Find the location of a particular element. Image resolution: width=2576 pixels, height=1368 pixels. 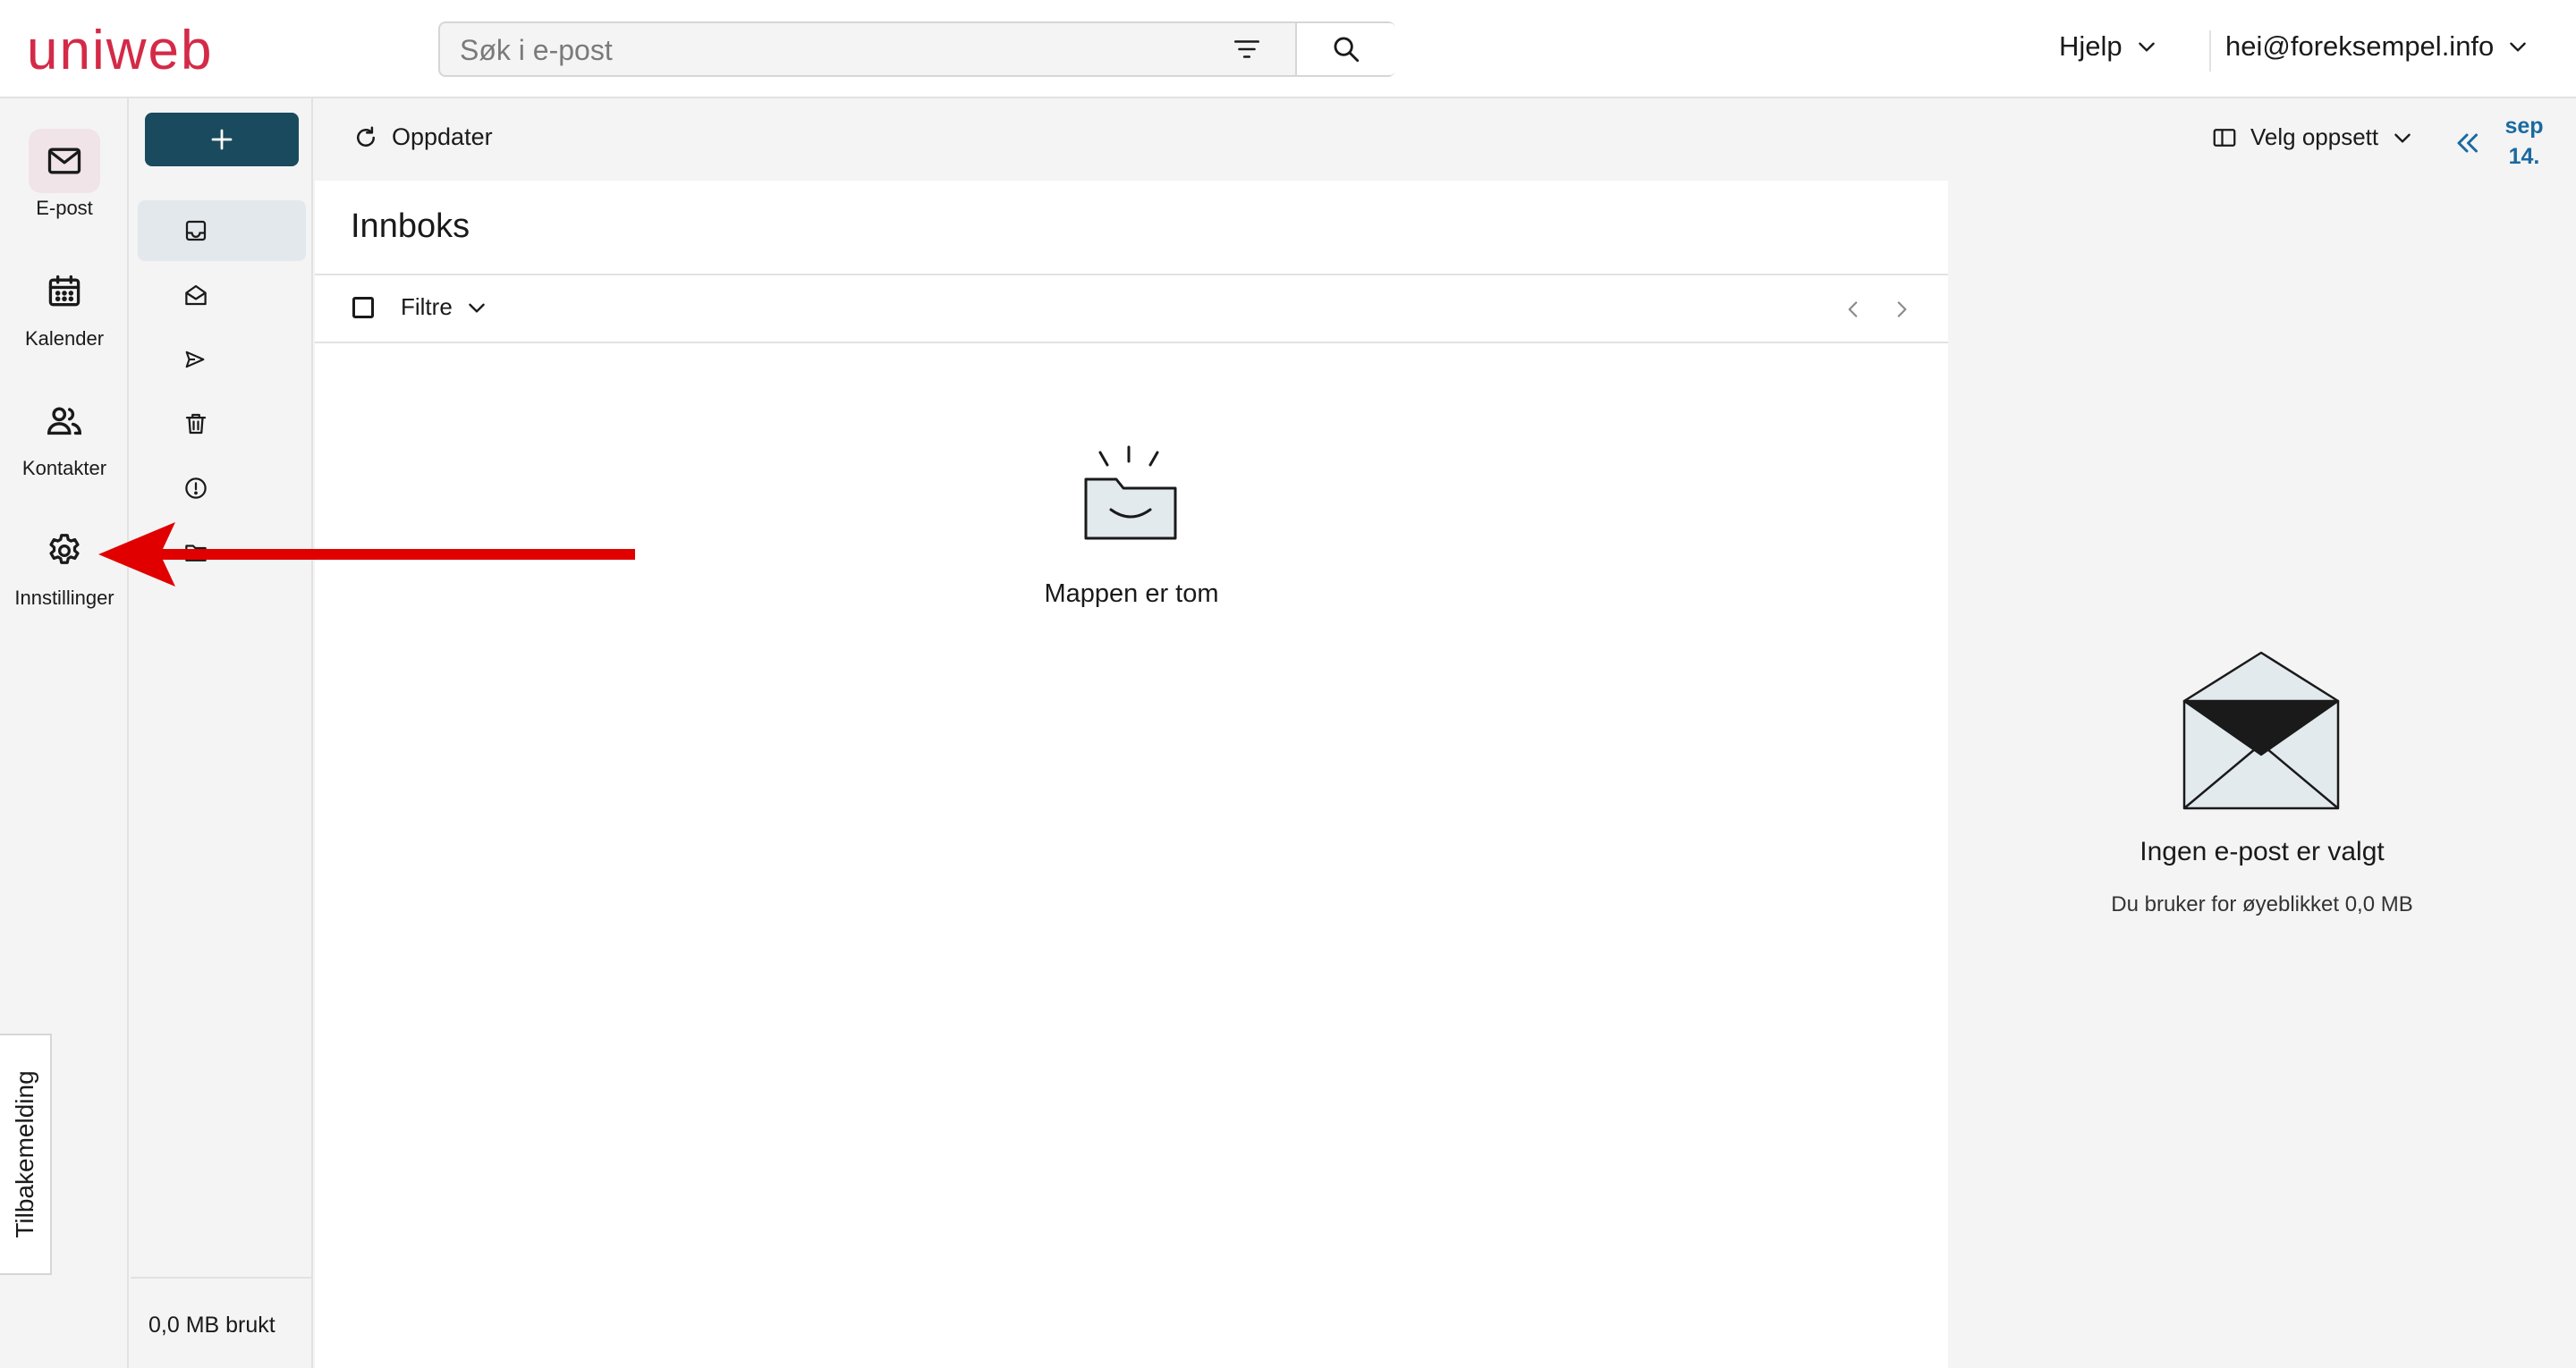

search-box is located at coordinates (916, 49).